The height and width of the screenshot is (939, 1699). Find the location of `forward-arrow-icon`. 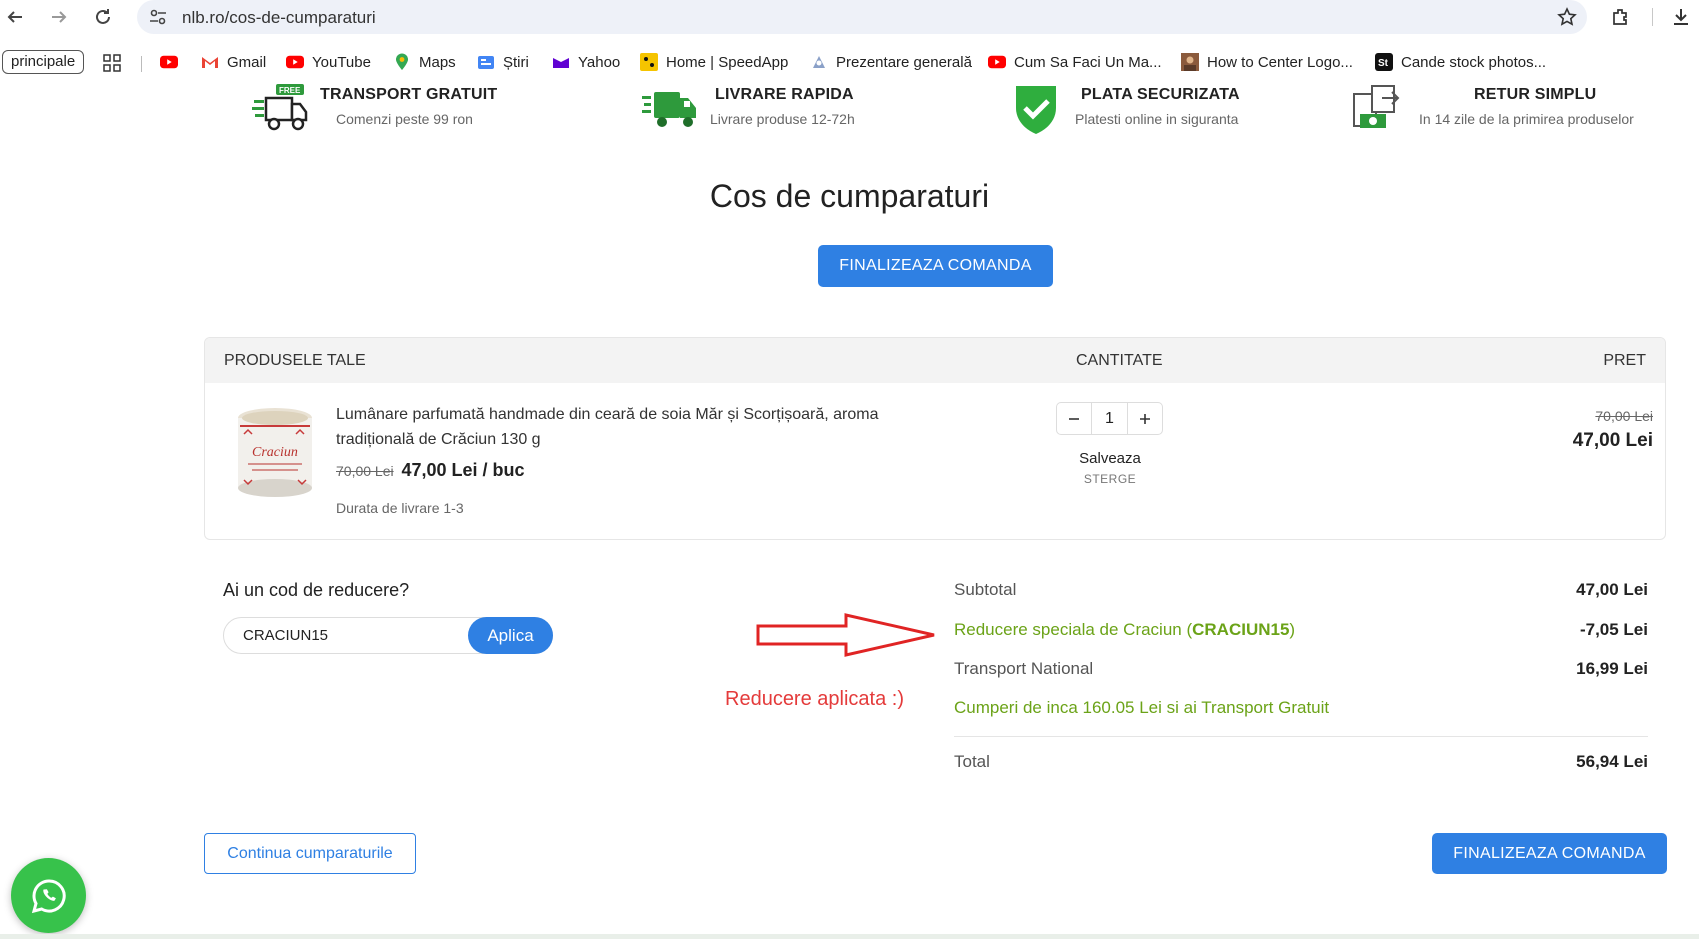

forward-arrow-icon is located at coordinates (59, 17).